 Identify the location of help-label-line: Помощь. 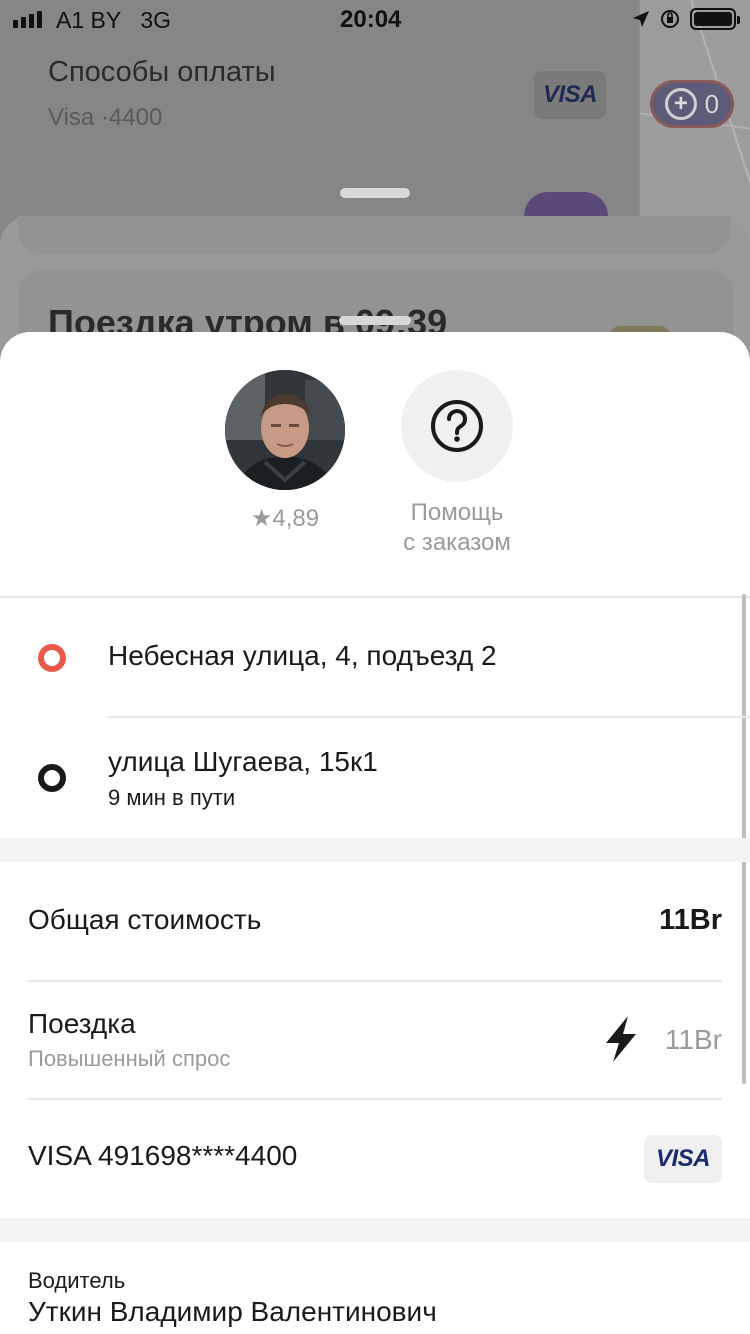
(457, 512).